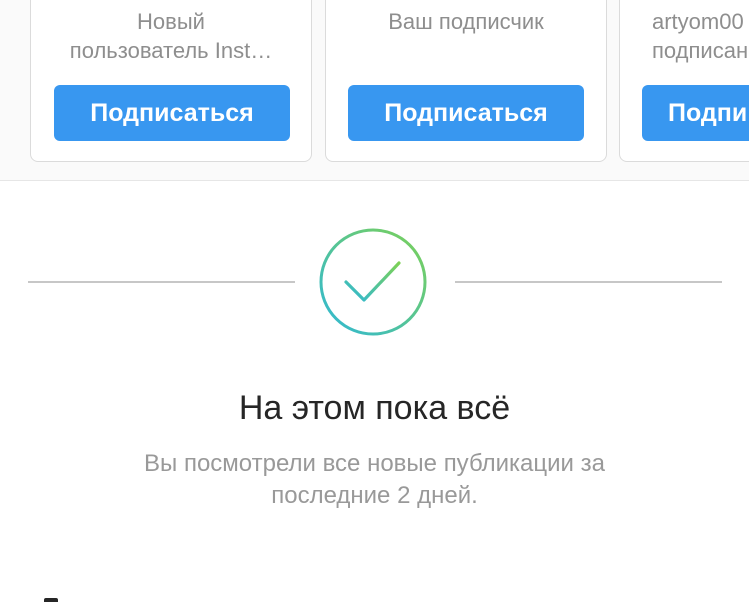 The width and height of the screenshot is (749, 602). What do you see at coordinates (466, 81) in the screenshot?
I see `suggestion-card: Ваш подписчик Подписаться` at bounding box center [466, 81].